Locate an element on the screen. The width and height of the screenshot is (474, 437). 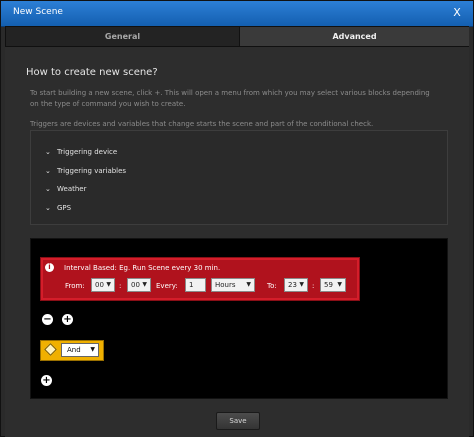
from-hour-select: 00 ▼ is located at coordinates (103, 285).